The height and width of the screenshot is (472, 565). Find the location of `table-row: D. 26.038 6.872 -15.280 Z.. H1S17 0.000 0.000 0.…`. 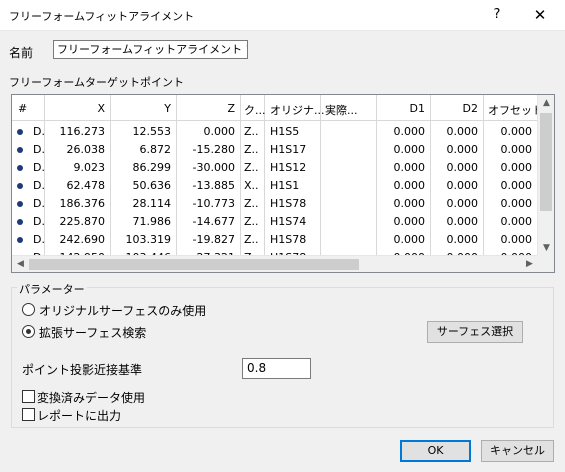

table-row: D. 26.038 6.872 -15.280 Z.. H1S17 0.000 0.000 0.… is located at coordinates (283, 149).